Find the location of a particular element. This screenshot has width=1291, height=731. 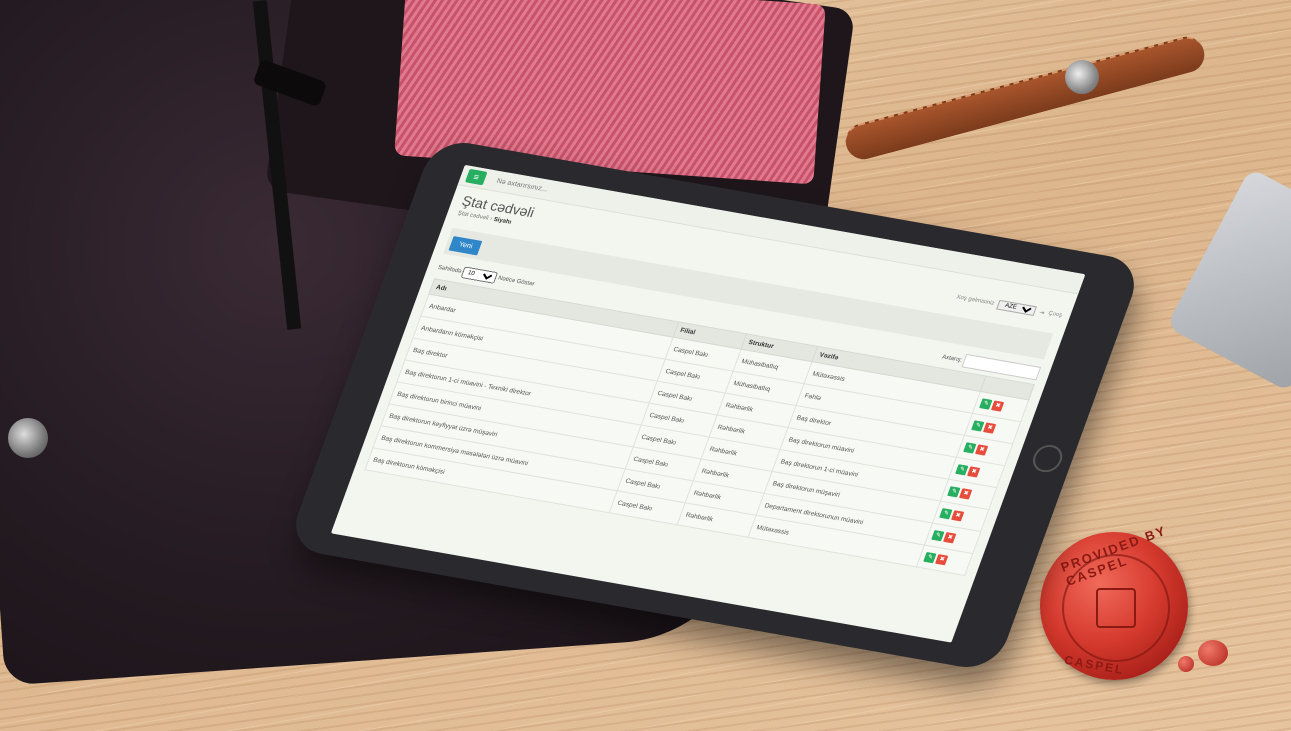

tablet-home-button is located at coordinates (1047, 458).